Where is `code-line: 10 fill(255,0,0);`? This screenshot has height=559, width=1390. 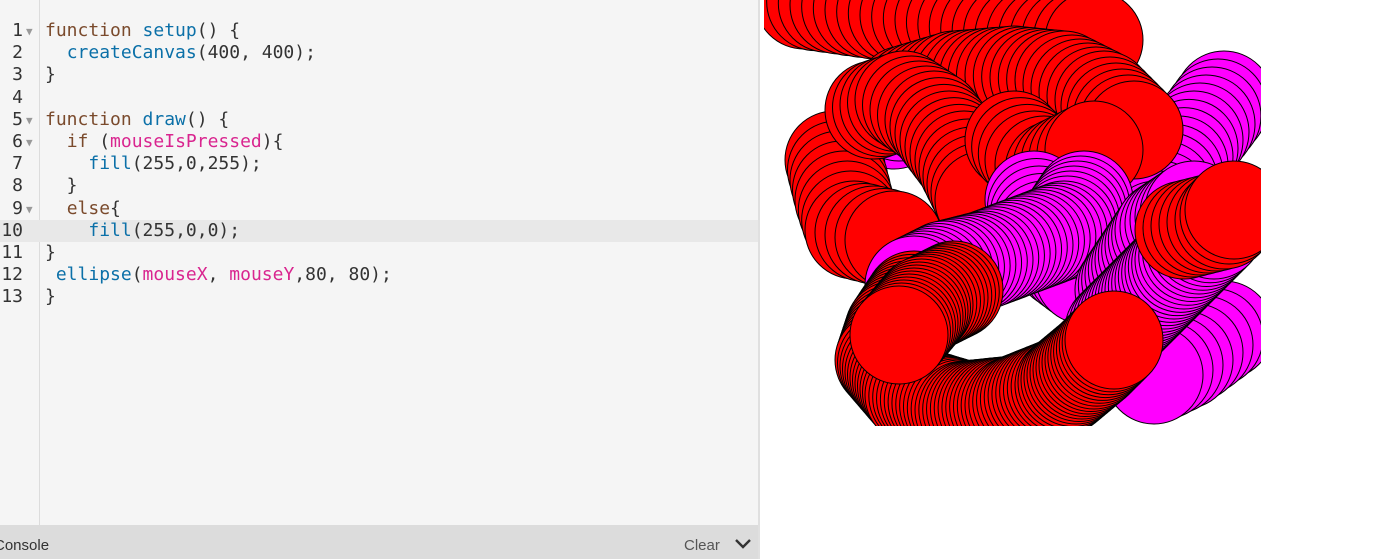
code-line: 10 fill(255,0,0); is located at coordinates (379, 230).